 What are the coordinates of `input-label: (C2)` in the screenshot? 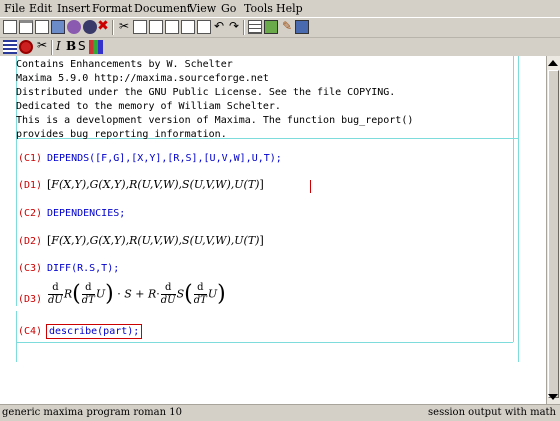 It's located at (30, 213).